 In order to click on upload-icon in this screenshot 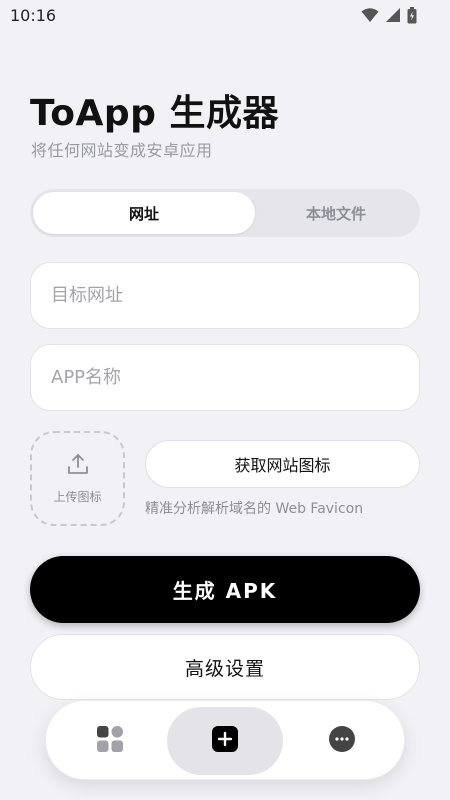, I will do `click(78, 466)`.